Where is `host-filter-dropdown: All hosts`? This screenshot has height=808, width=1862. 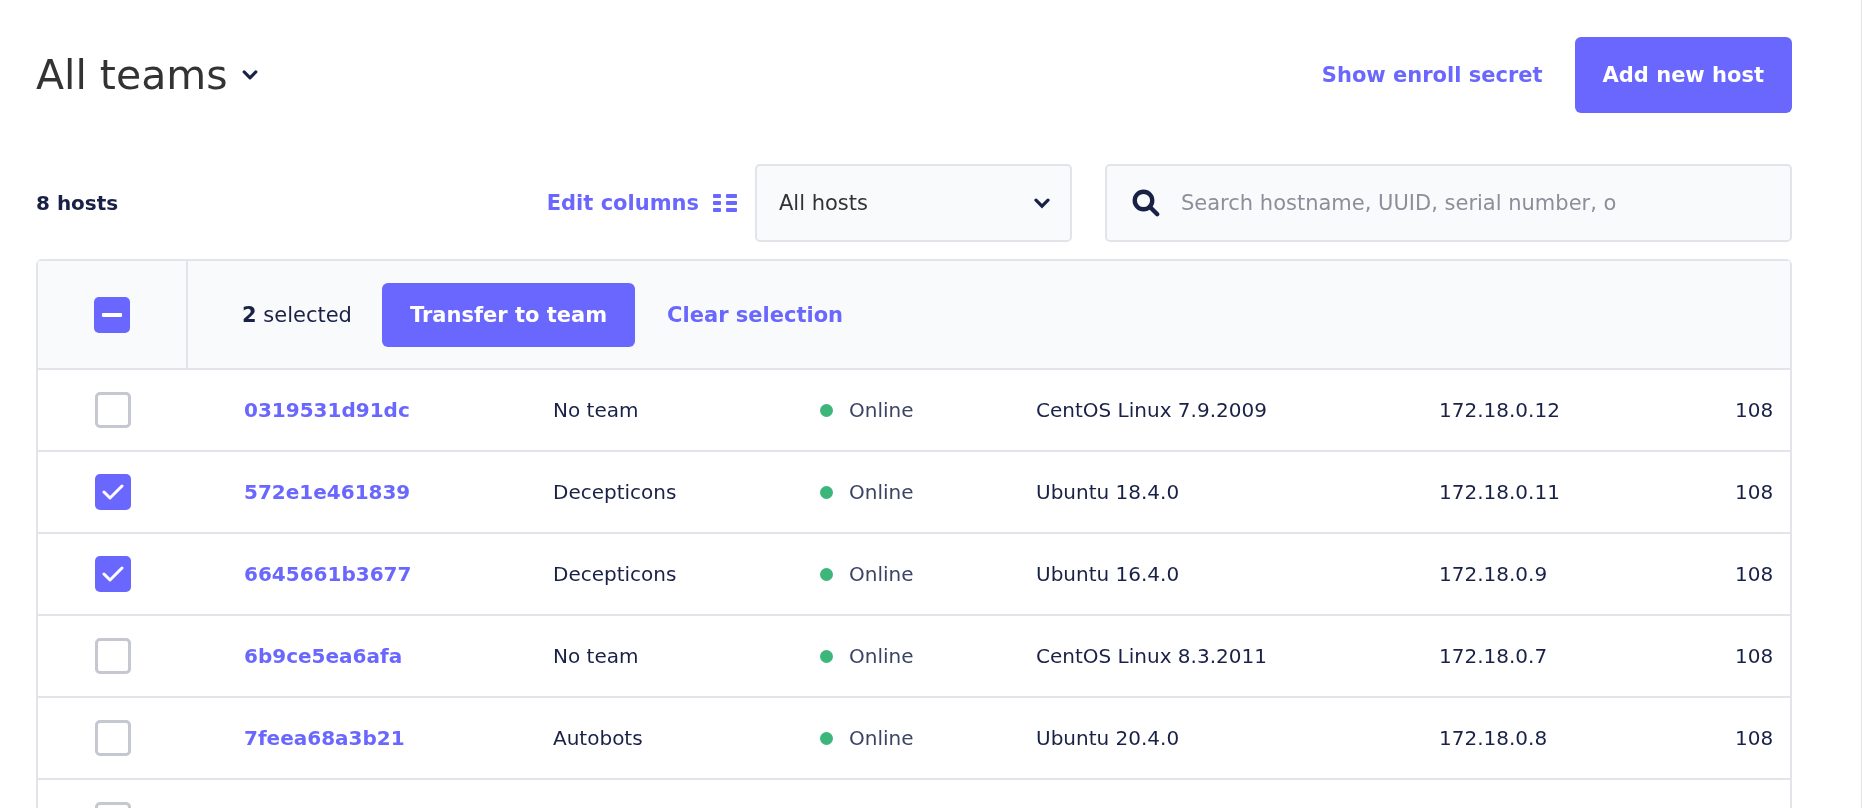
host-filter-dropdown: All hosts is located at coordinates (913, 203).